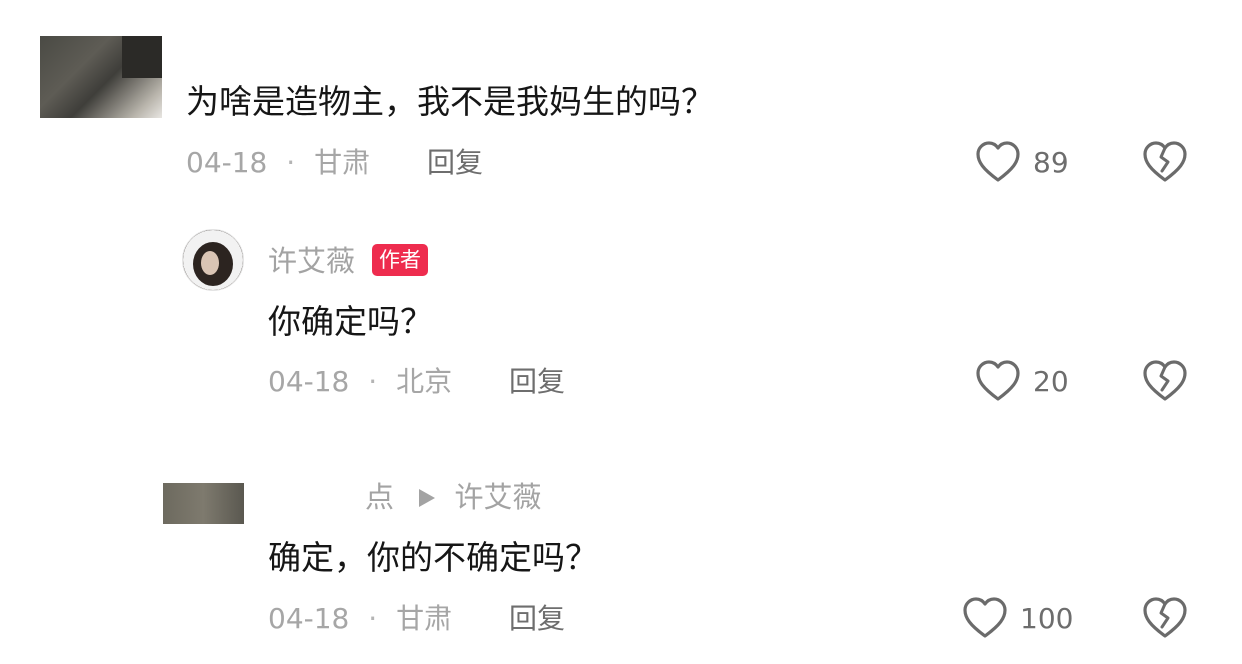 The image size is (1242, 664). I want to click on username-visible-part: 点, so click(379, 497).